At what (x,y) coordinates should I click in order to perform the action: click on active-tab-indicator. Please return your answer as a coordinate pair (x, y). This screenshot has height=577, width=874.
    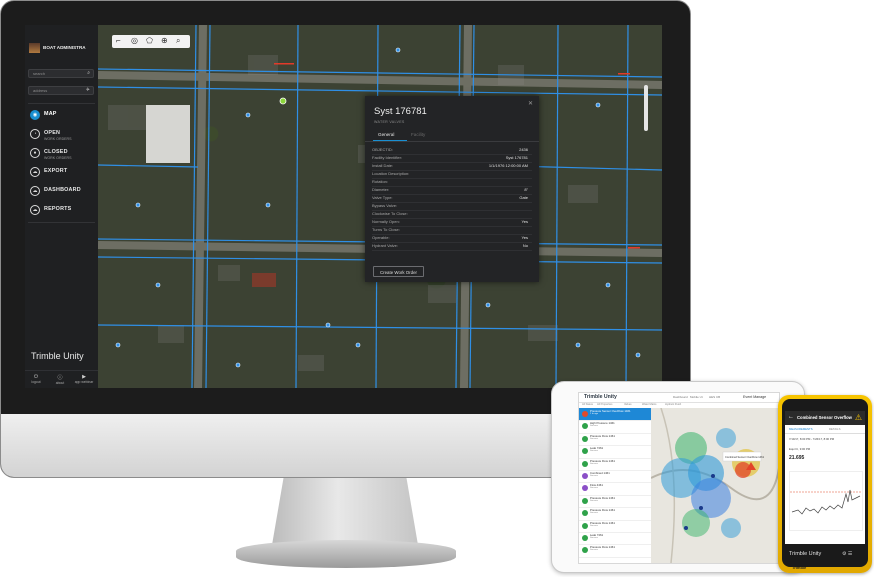
    Looking at the image, I should click on (390, 140).